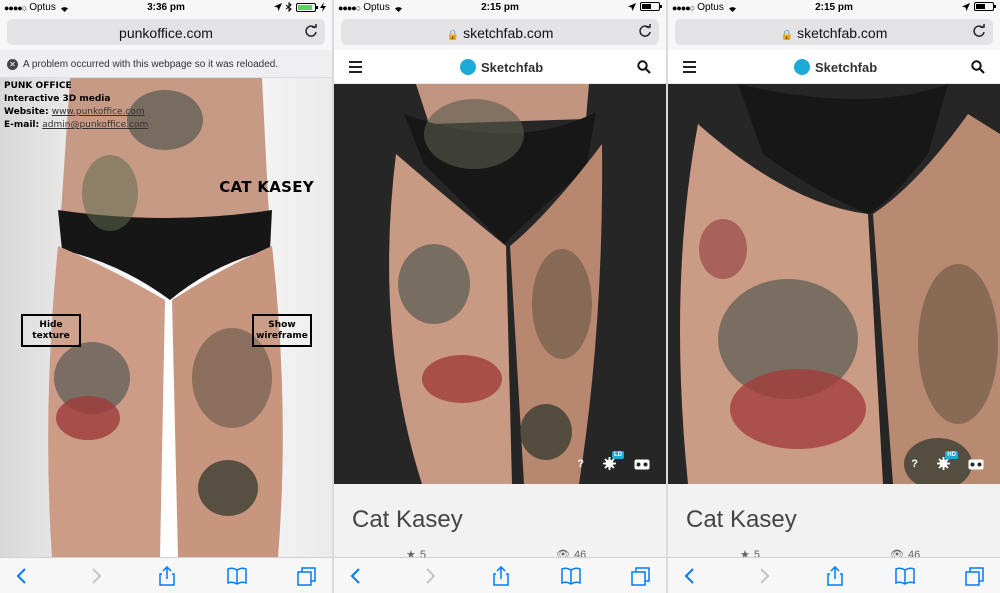  I want to click on website-label: Website:, so click(26, 112).